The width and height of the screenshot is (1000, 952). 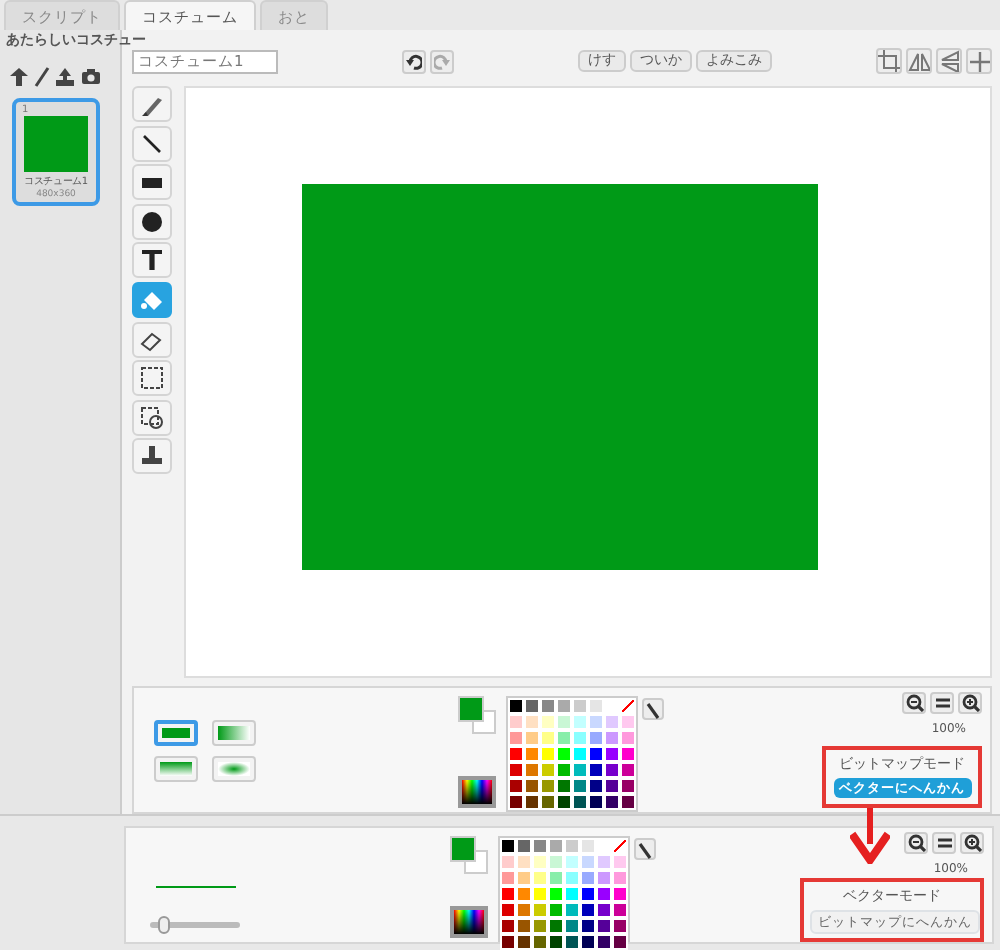 What do you see at coordinates (572, 754) in the screenshot?
I see `color-palette` at bounding box center [572, 754].